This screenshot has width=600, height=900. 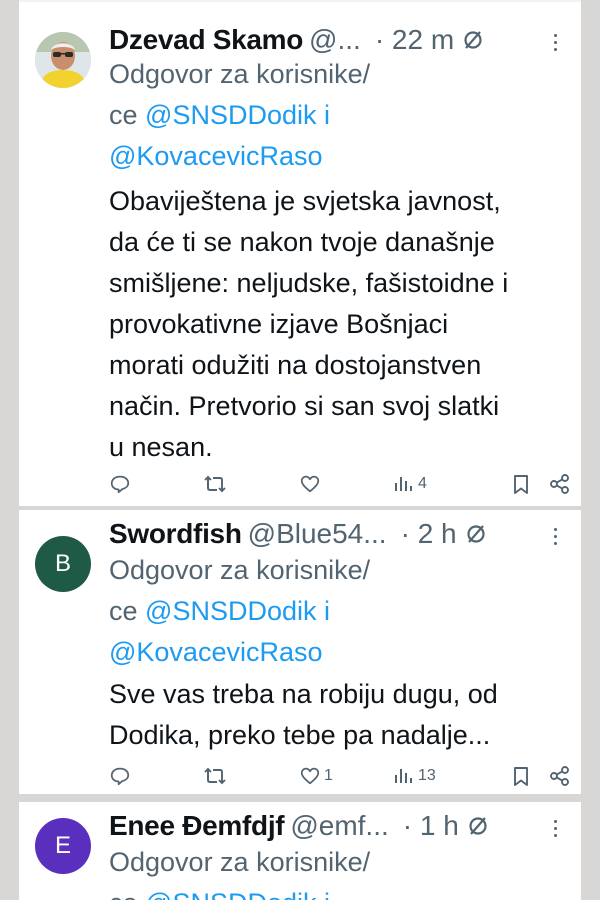 What do you see at coordinates (302, 242) in the screenshot?
I see `tweet-text-line: da će ti se nakon tvoje današnje` at bounding box center [302, 242].